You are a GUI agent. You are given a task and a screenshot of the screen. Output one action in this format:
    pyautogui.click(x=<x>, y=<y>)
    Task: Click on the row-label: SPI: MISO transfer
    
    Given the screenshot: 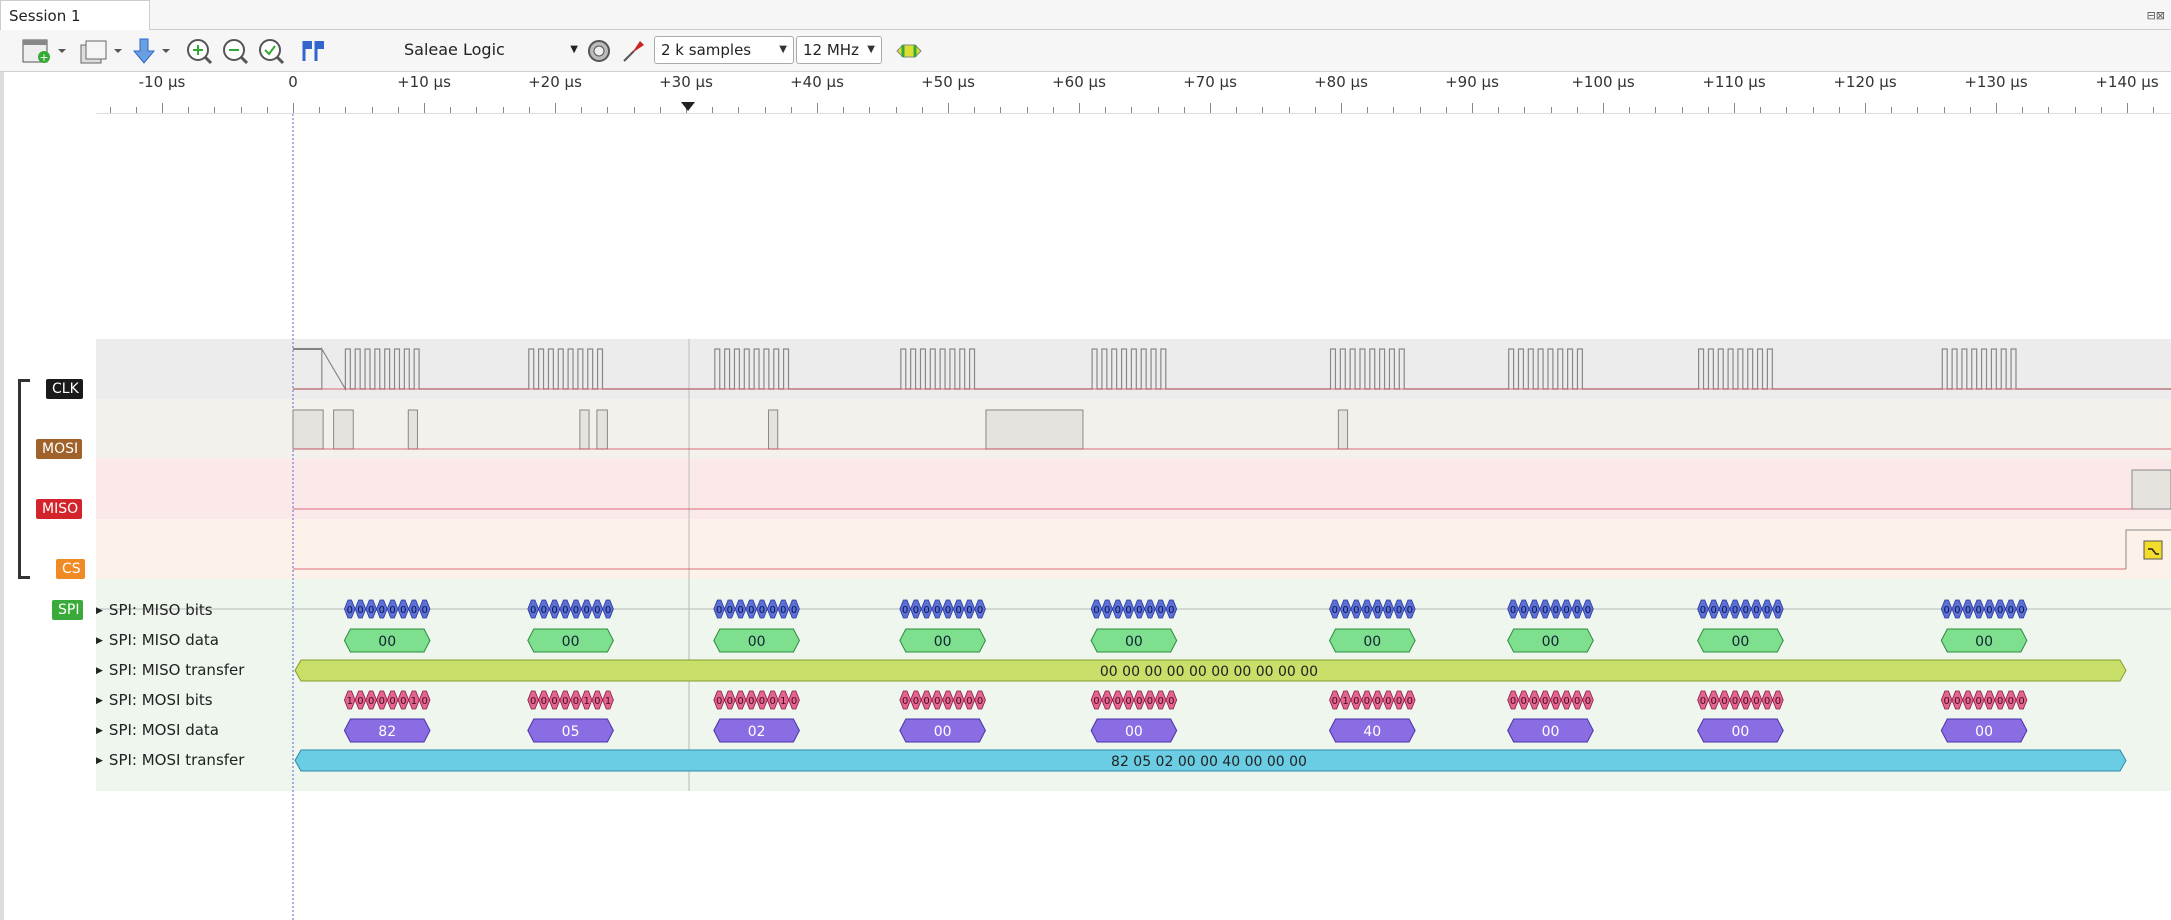 What is the action you would take?
    pyautogui.click(x=176, y=670)
    